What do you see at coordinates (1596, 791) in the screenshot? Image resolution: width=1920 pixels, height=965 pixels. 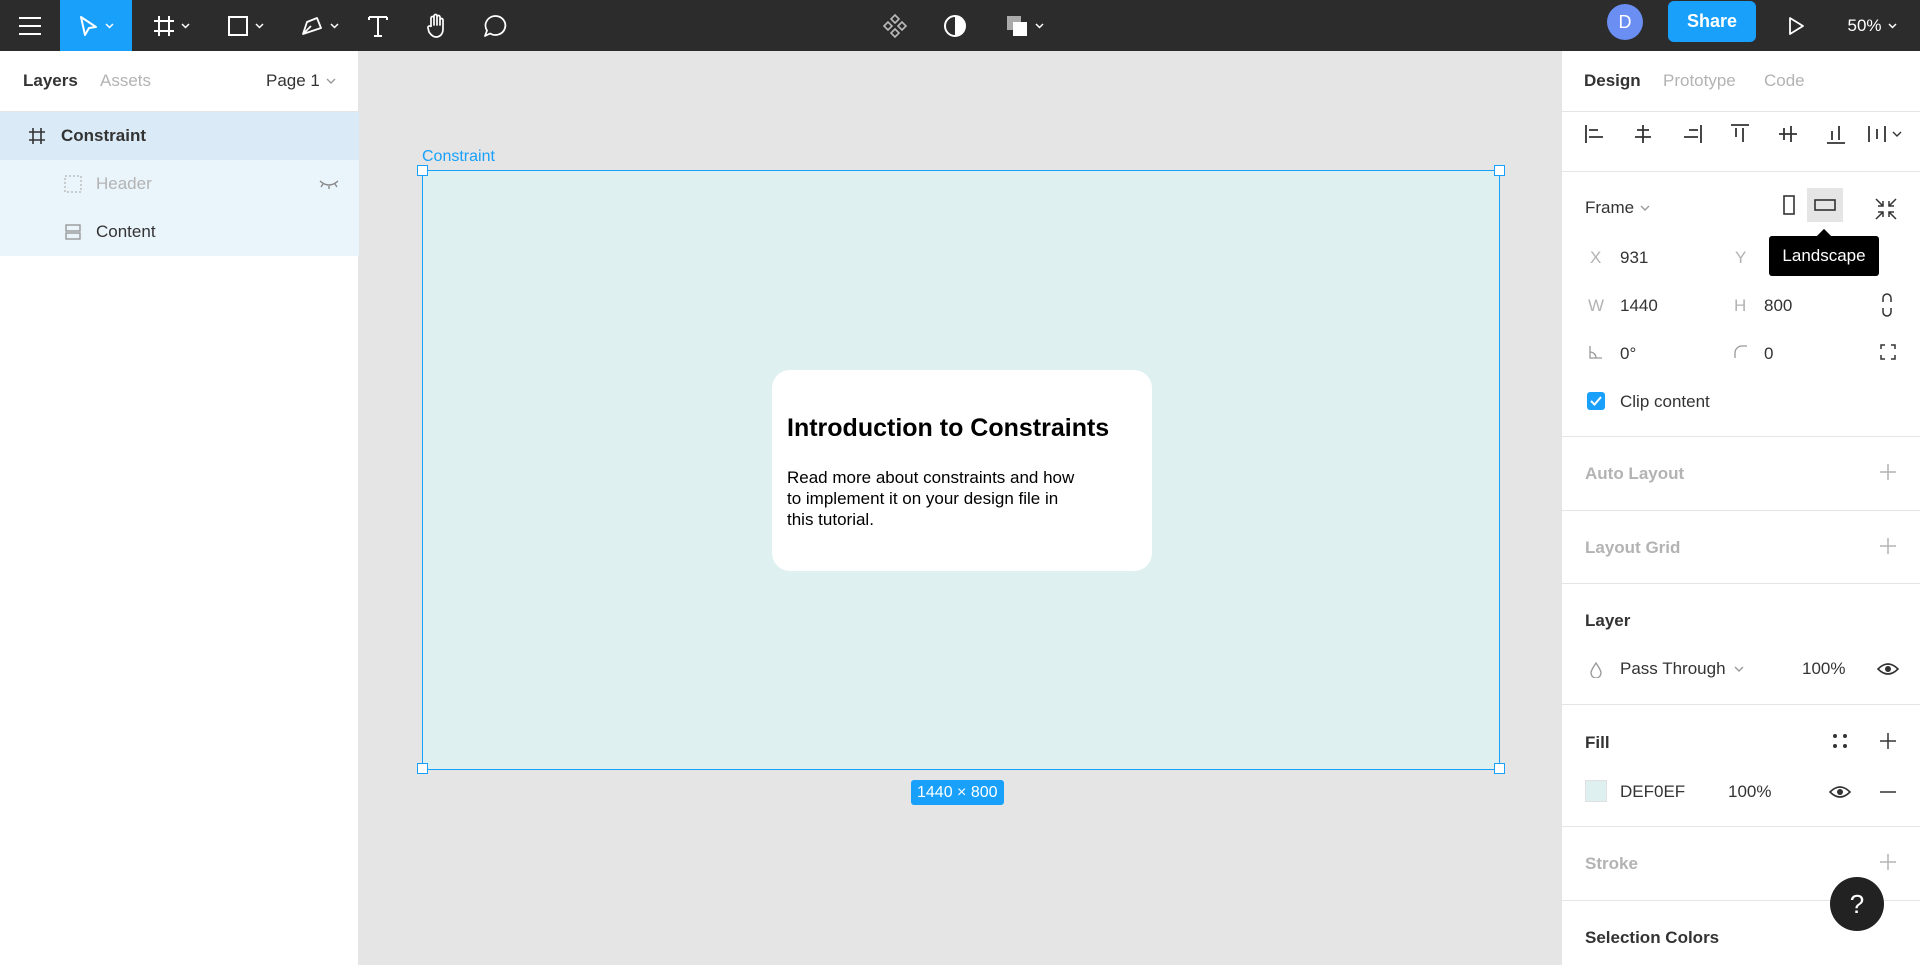 I see `fill-color-swatch` at bounding box center [1596, 791].